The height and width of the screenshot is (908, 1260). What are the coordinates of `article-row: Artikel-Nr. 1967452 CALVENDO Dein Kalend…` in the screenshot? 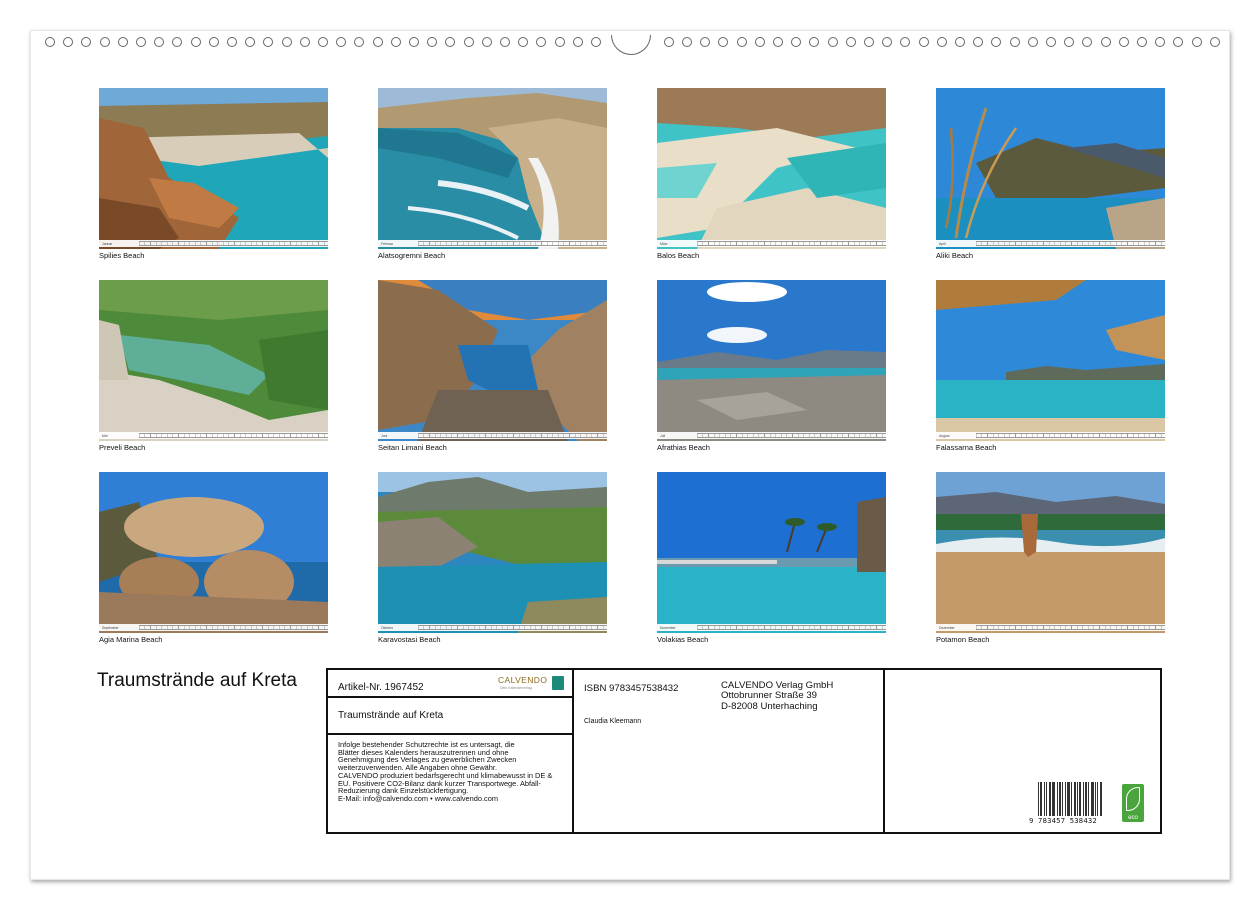 It's located at (450, 684).